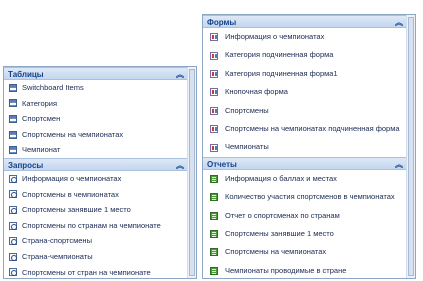 Image resolution: width=423 pixels, height=281 pixels. I want to click on group-title: Таблицы, so click(26, 74).